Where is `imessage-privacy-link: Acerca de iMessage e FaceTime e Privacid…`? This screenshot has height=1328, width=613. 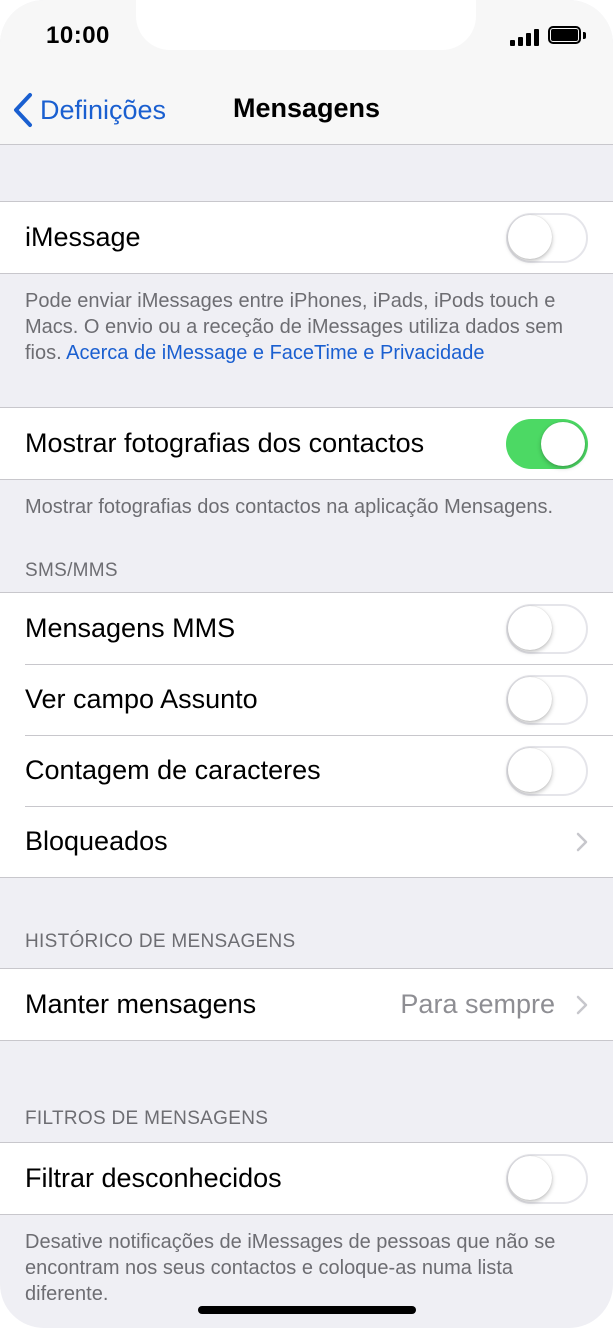
imessage-privacy-link: Acerca de iMessage e FaceTime e Privacid… is located at coordinates (275, 353).